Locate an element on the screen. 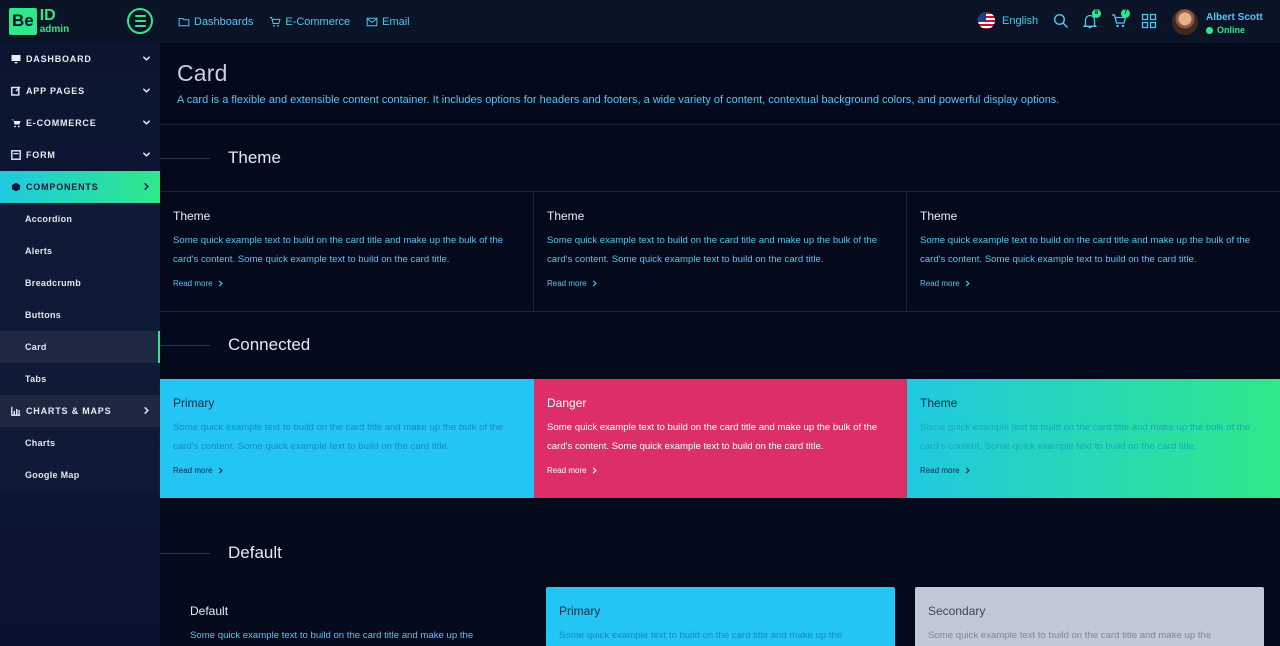 Image resolution: width=1280 pixels, height=646 pixels. sidebar-item-dashboard: DASHBOARD is located at coordinates (80, 59).